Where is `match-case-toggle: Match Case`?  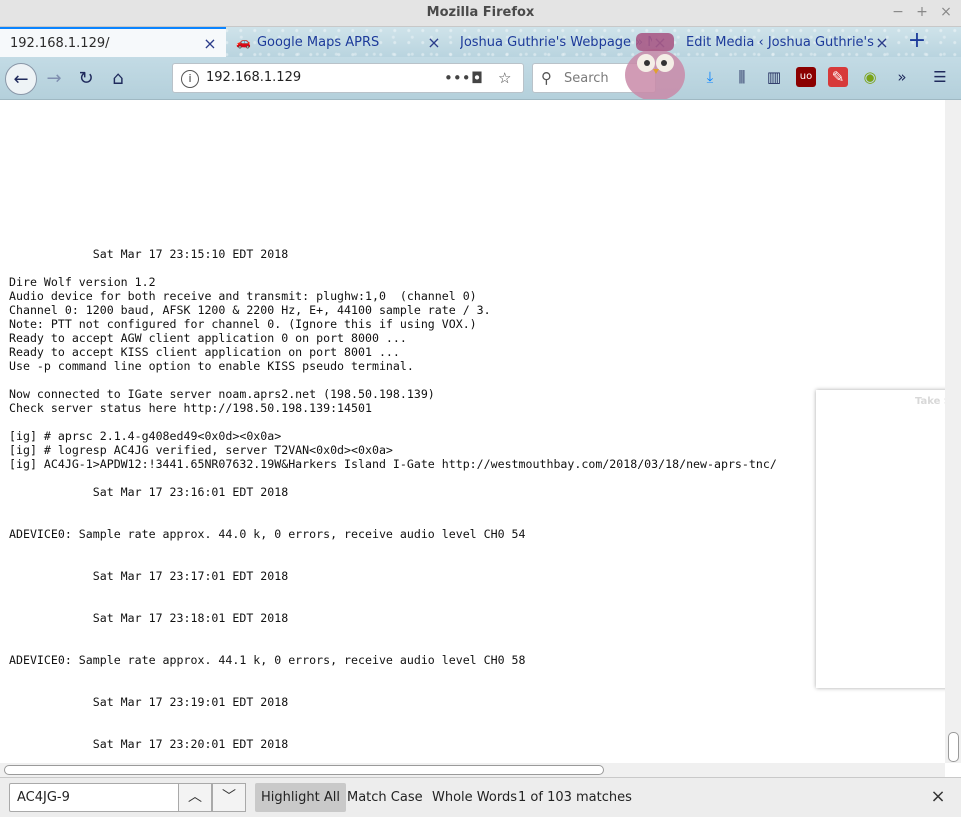 match-case-toggle: Match Case is located at coordinates (385, 797).